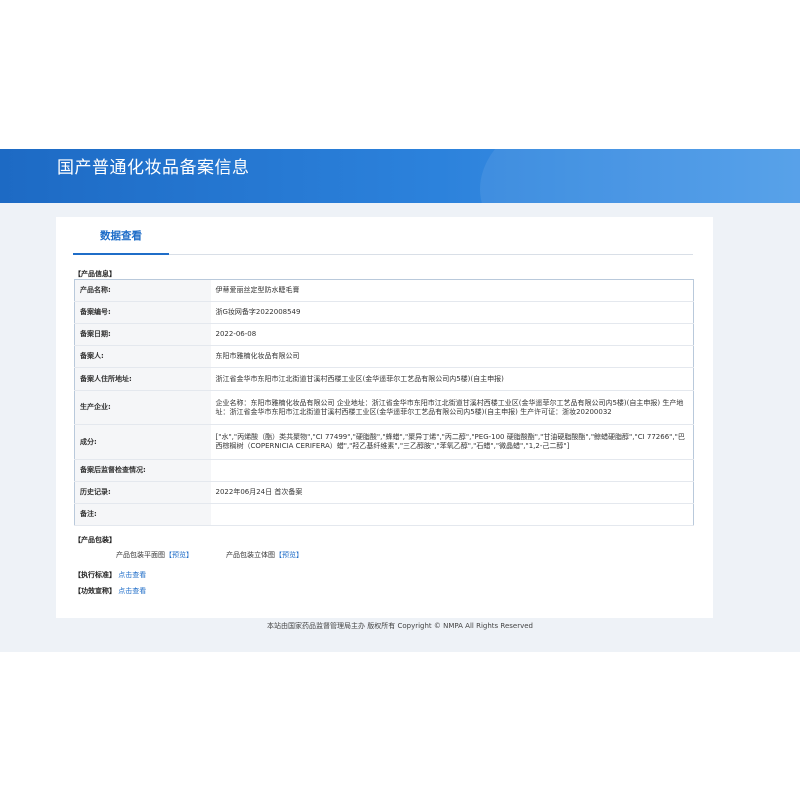 The image size is (800, 800). What do you see at coordinates (142, 492) in the screenshot?
I see `row-key: 历史记录:` at bounding box center [142, 492].